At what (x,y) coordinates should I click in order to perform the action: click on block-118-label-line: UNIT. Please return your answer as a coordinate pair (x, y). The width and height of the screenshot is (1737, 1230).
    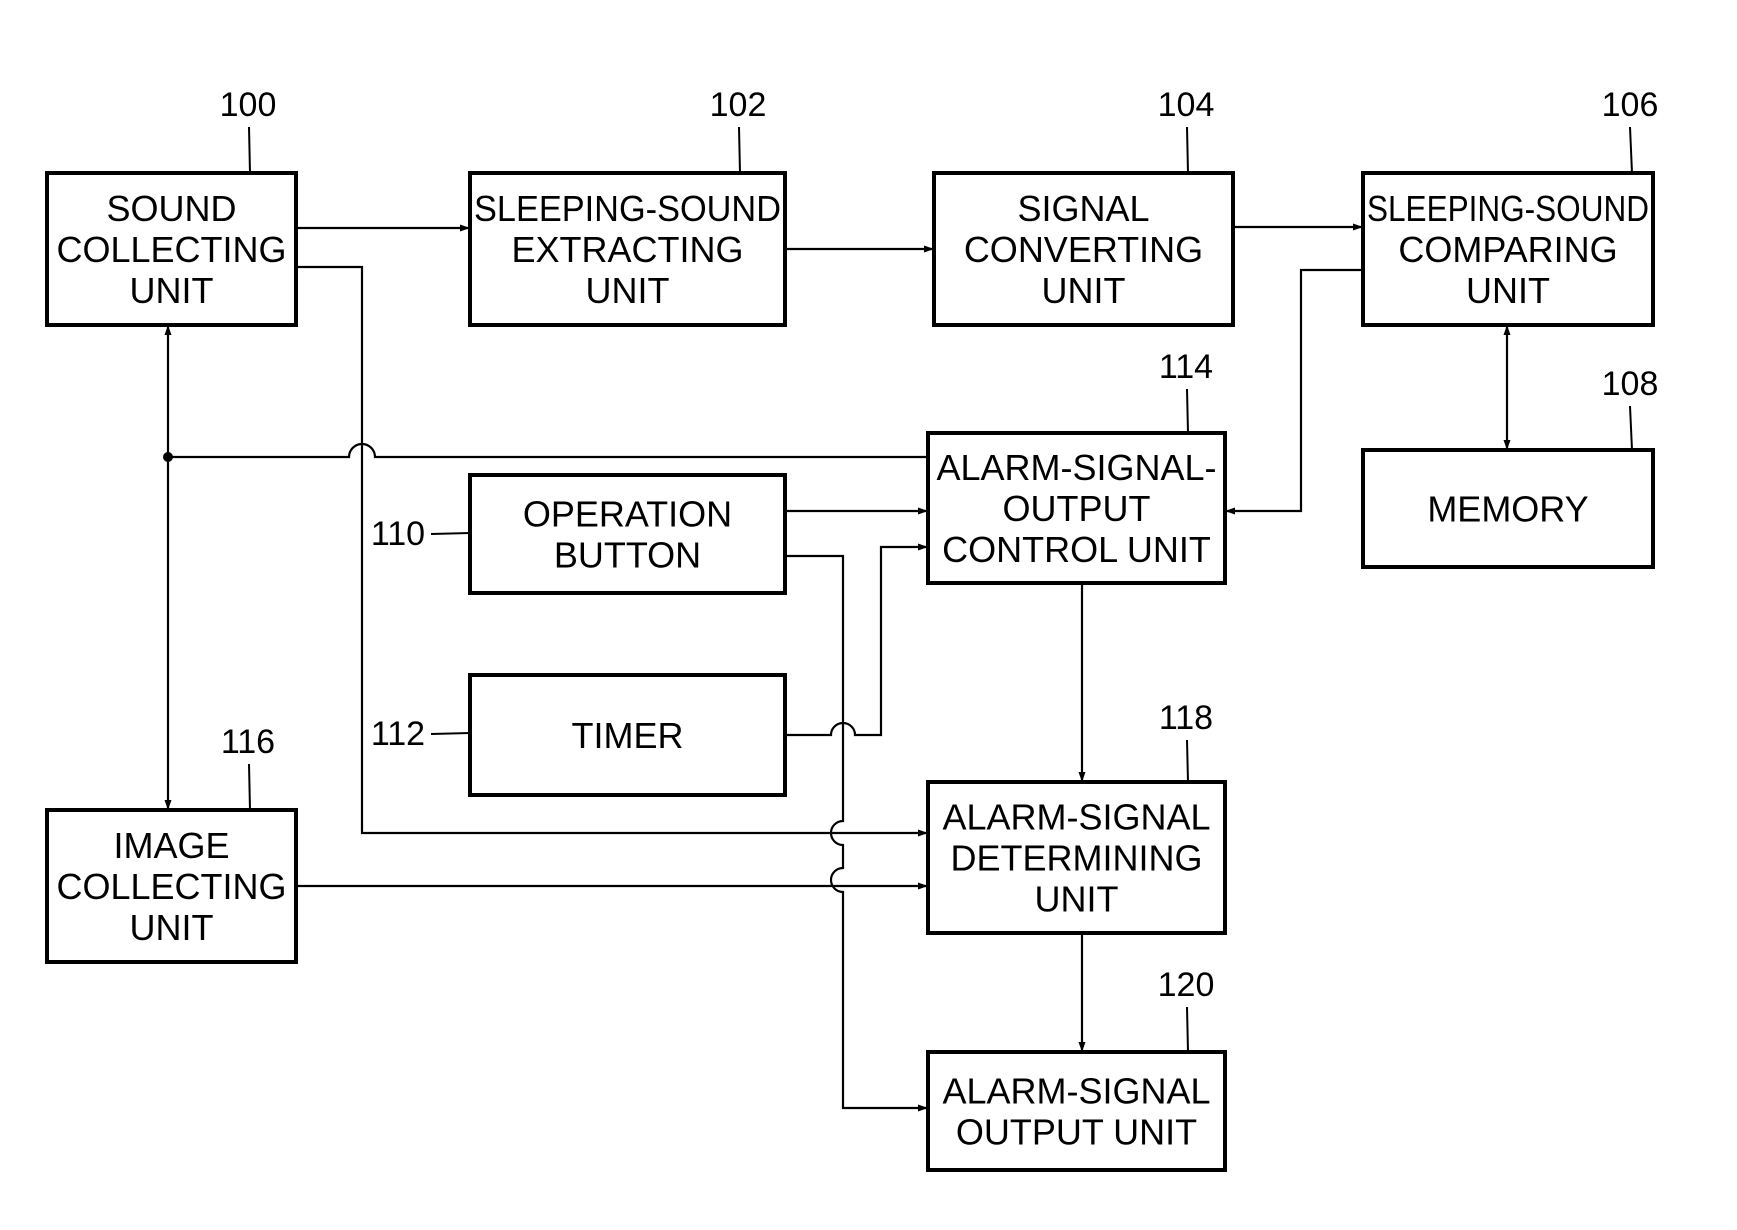
    Looking at the image, I should click on (1077, 899).